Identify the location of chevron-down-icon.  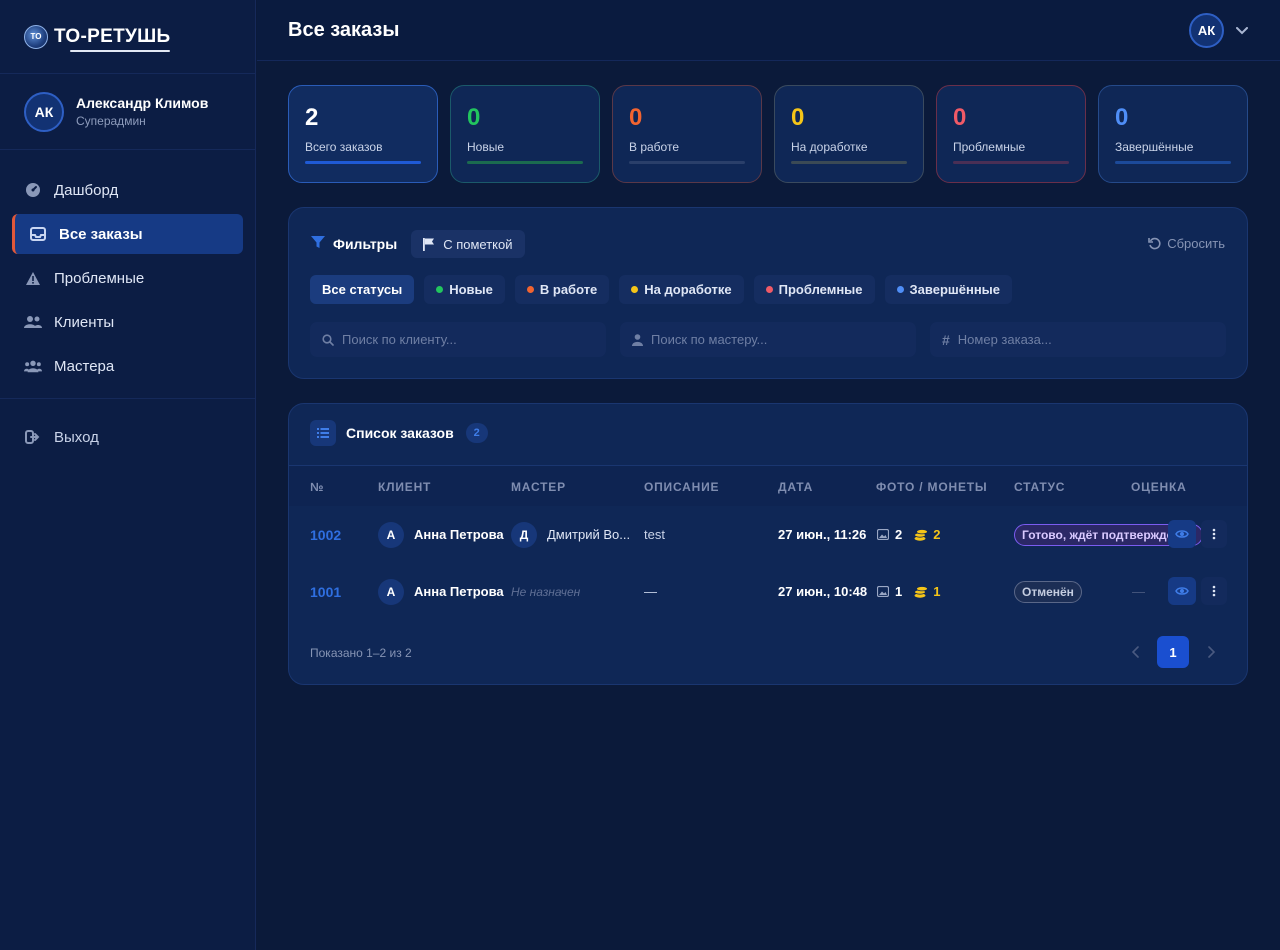
(1242, 31).